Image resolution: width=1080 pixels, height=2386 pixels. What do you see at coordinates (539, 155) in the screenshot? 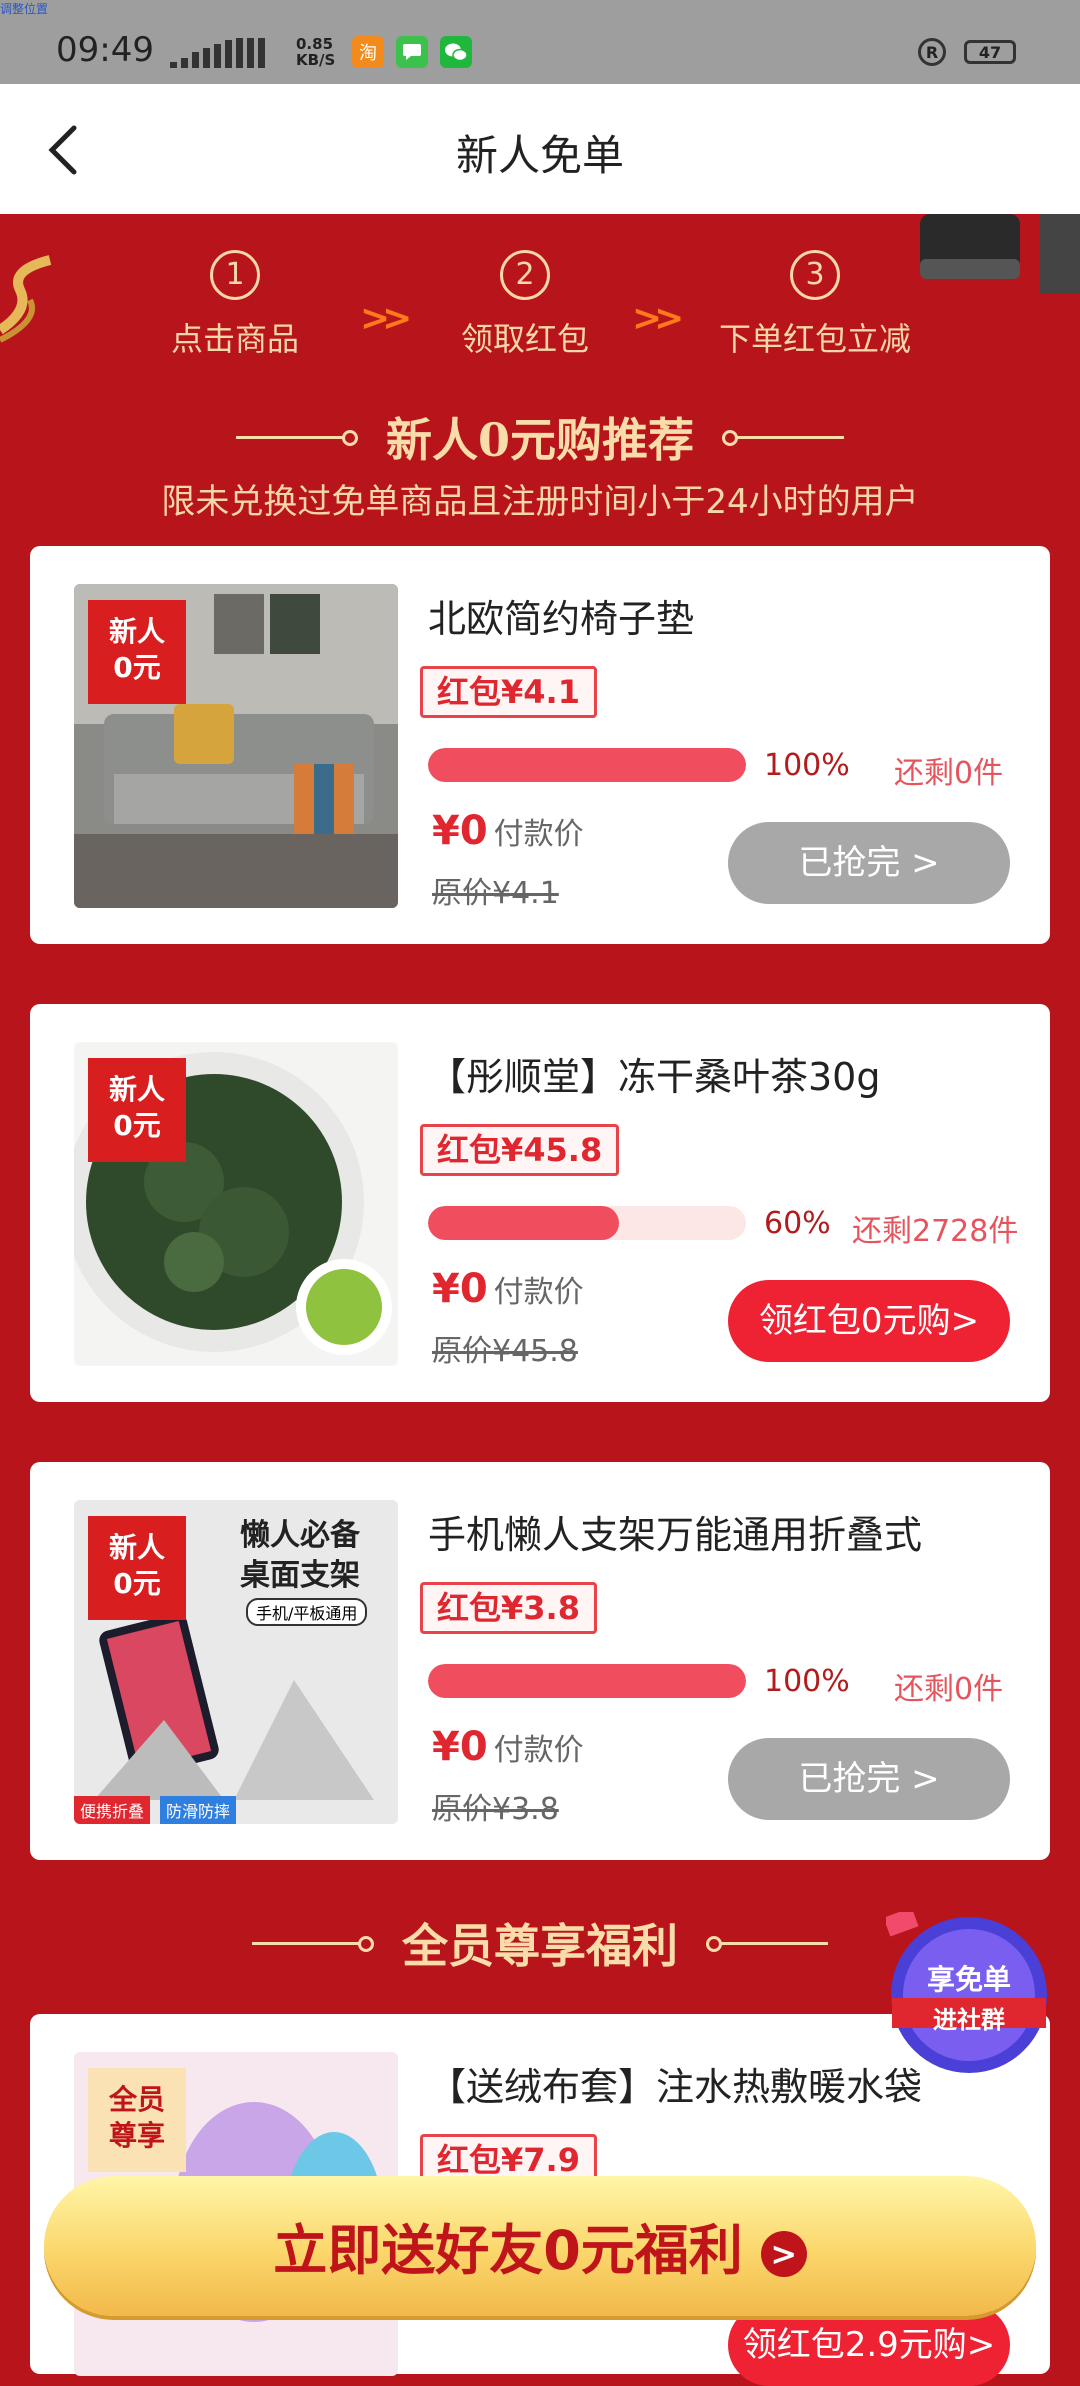
I see `page-title: 新人免单` at bounding box center [539, 155].